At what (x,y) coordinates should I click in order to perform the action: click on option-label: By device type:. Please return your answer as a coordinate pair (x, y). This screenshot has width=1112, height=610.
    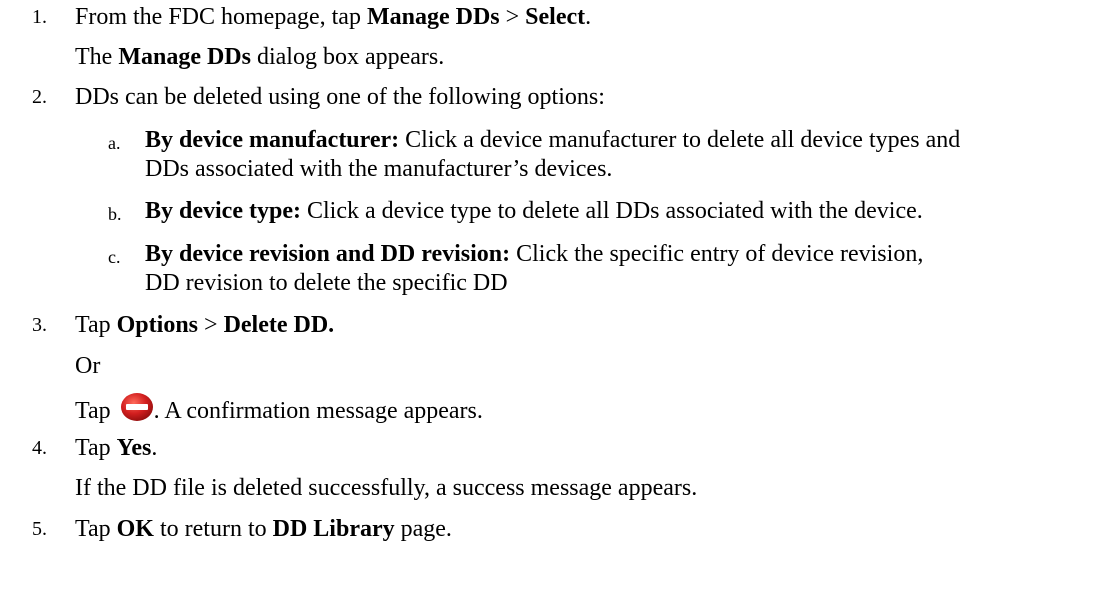
    Looking at the image, I should click on (223, 211).